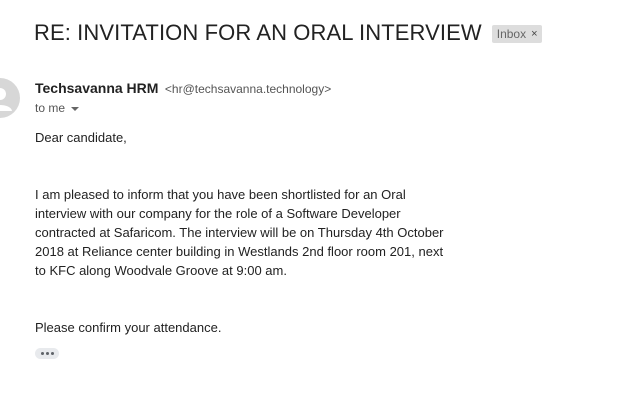 This screenshot has width=632, height=404. Describe the element at coordinates (534, 34) in the screenshot. I see `remove-label-icon: ×` at that location.